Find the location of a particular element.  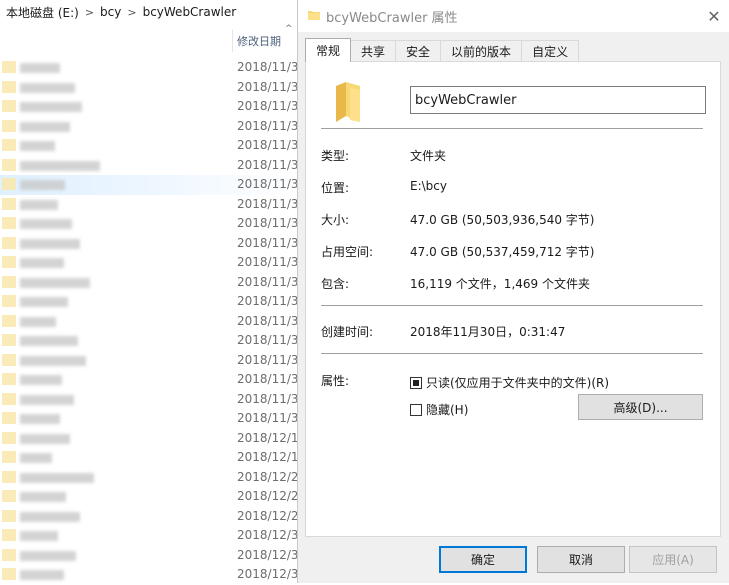

apply-button: 应用(A) is located at coordinates (673, 559).